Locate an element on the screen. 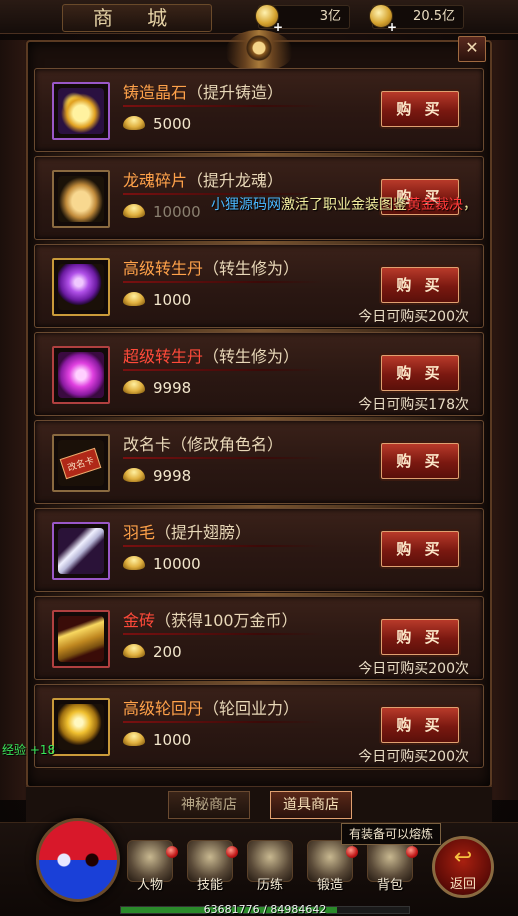 The width and height of the screenshot is (518, 916). item-name: 高级轮回丹（轮回业力） is located at coordinates (211, 707).